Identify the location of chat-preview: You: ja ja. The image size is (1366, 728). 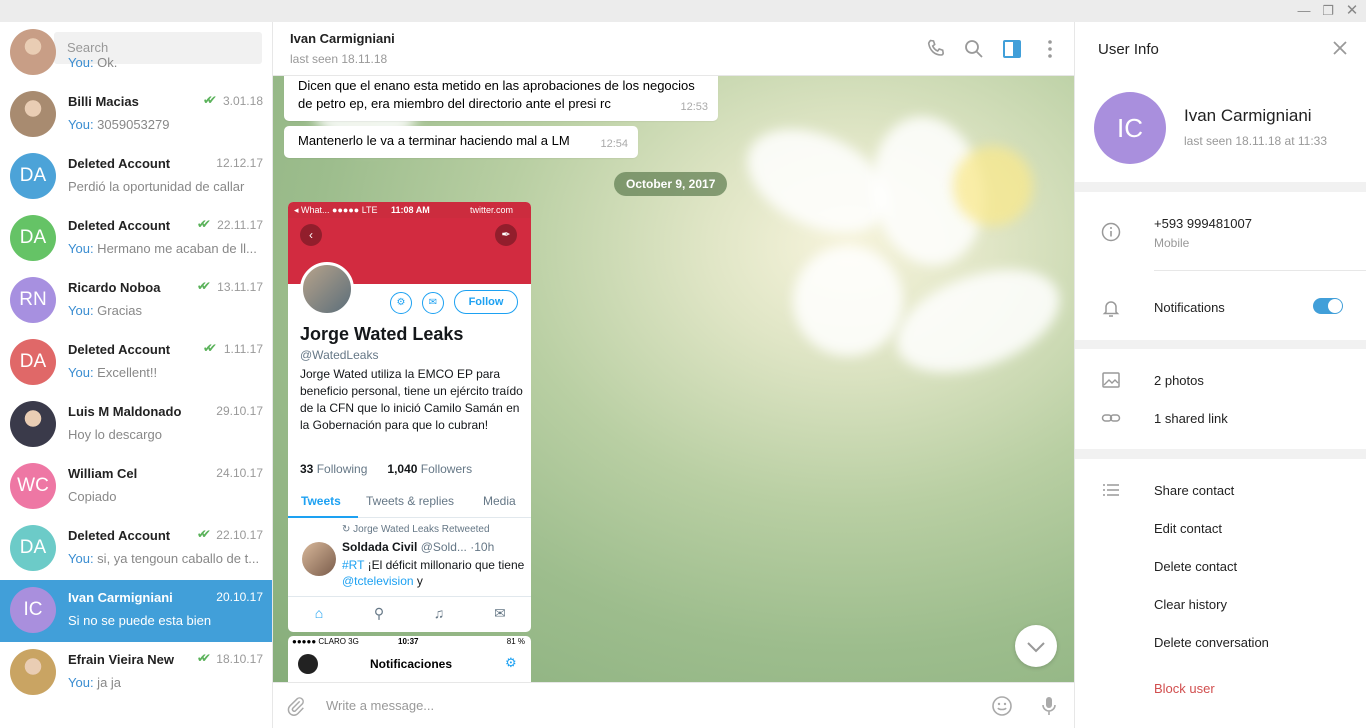
(165, 682).